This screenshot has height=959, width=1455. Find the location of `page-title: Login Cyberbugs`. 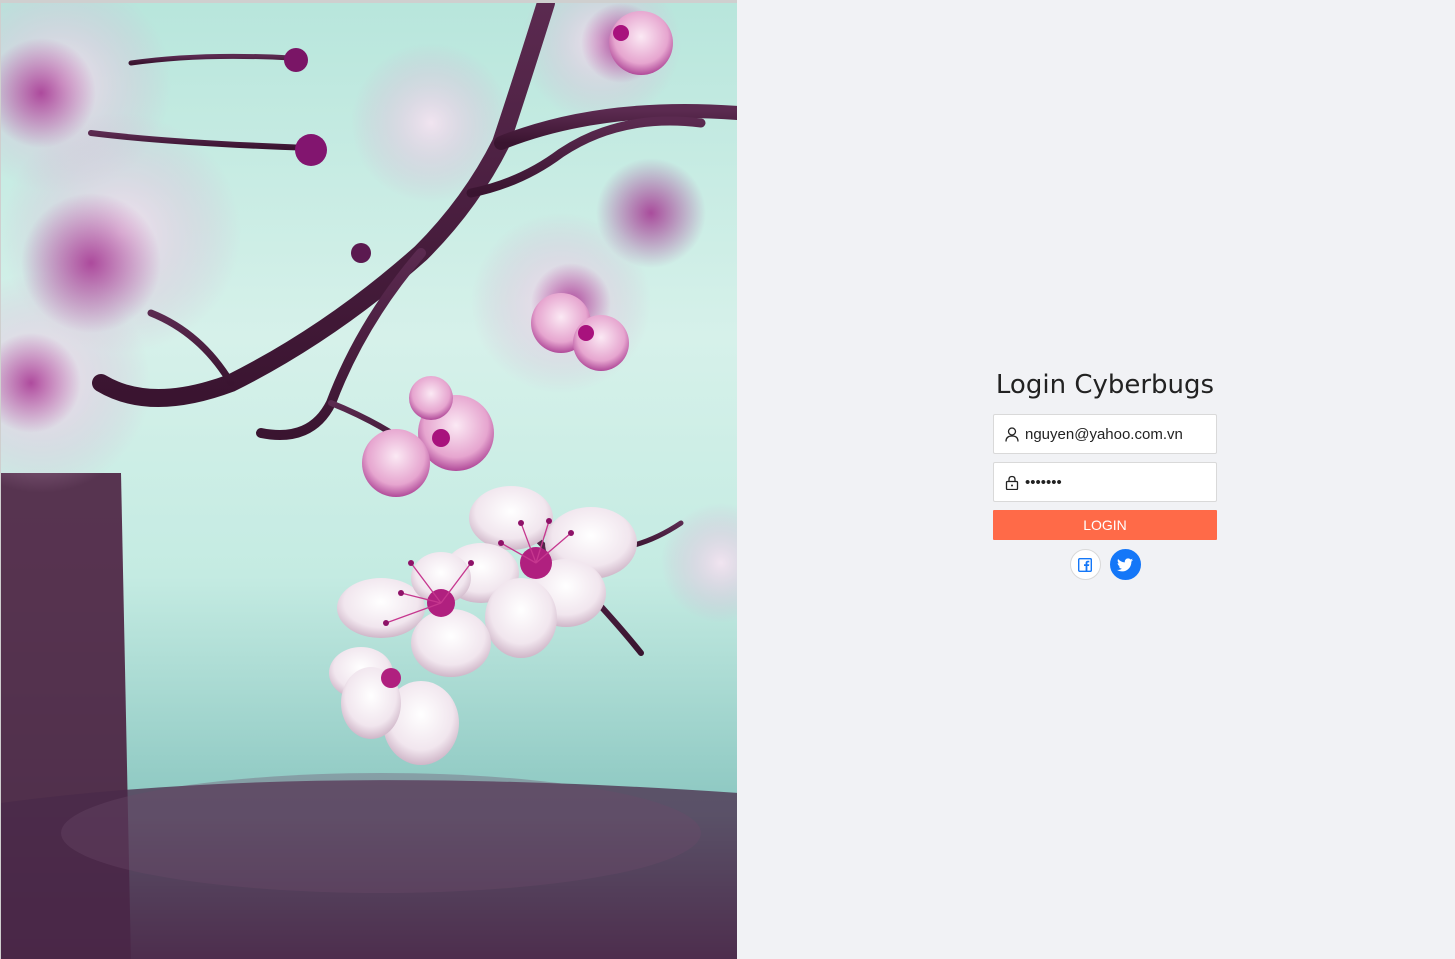

page-title: Login Cyberbugs is located at coordinates (1105, 385).